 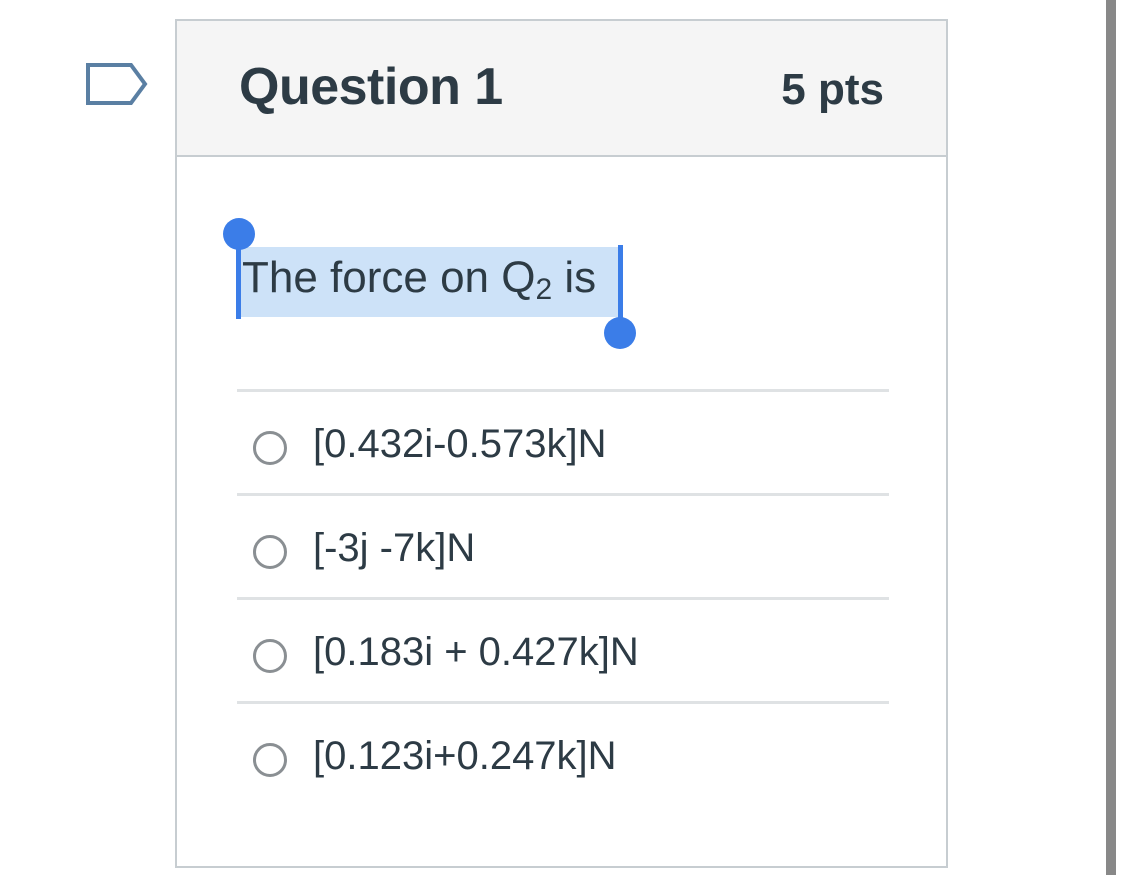 What do you see at coordinates (371, 87) in the screenshot?
I see `question-title: Question 1` at bounding box center [371, 87].